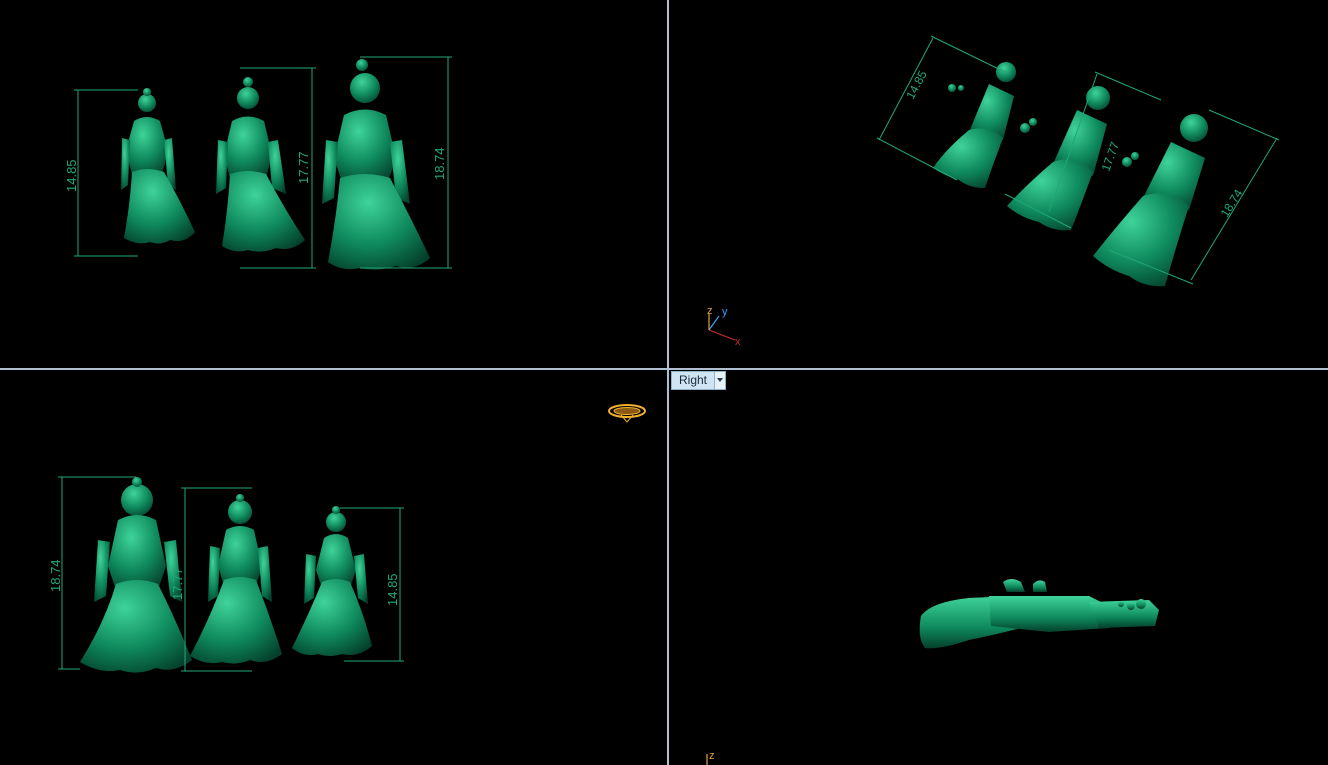 The height and width of the screenshot is (765, 1328). Describe the element at coordinates (693, 380) in the screenshot. I see `viewport-title-label: Right` at that location.